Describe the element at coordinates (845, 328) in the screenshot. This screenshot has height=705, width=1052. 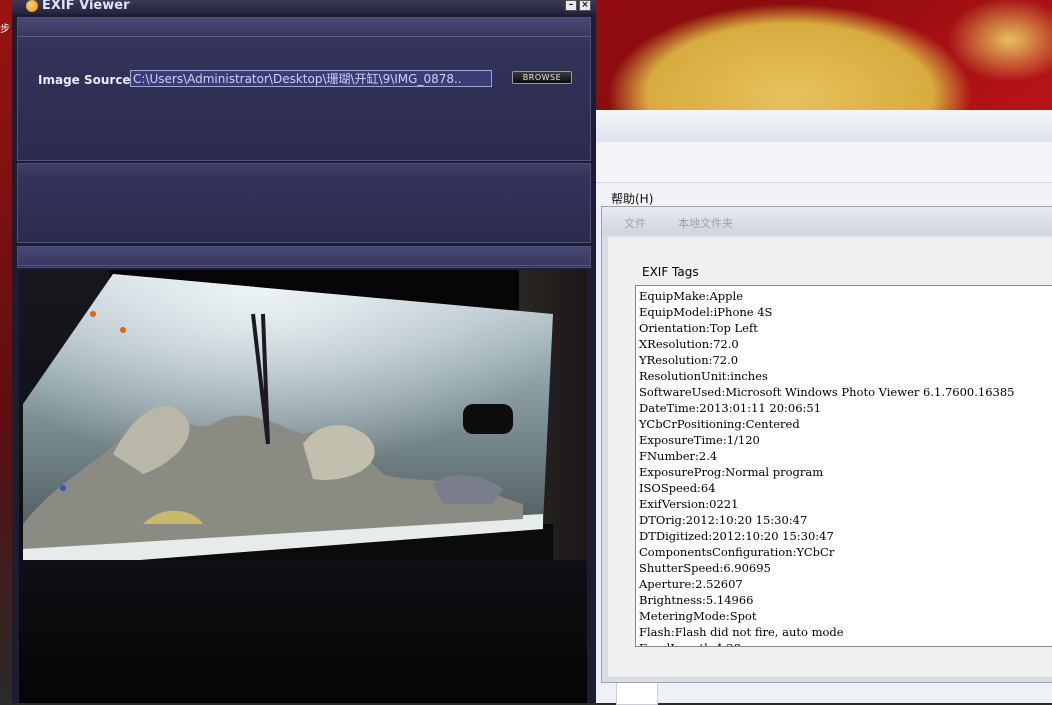
I see `exif-tag-item: Orientation:Top Left` at that location.